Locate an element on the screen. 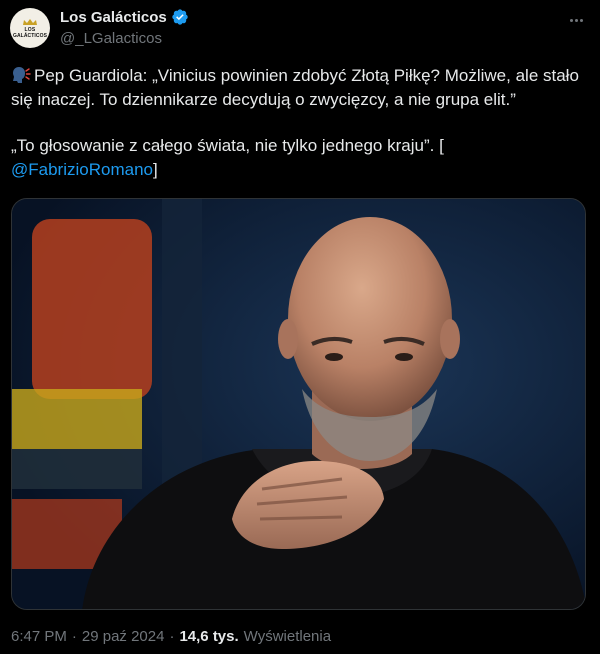 The image size is (600, 654). mention-link: @FabrizioRomano is located at coordinates (82, 169).